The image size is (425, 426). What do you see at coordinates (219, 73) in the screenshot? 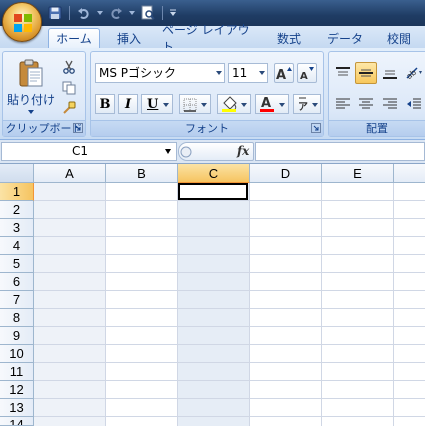
I see `font-name-dropdown-icon` at bounding box center [219, 73].